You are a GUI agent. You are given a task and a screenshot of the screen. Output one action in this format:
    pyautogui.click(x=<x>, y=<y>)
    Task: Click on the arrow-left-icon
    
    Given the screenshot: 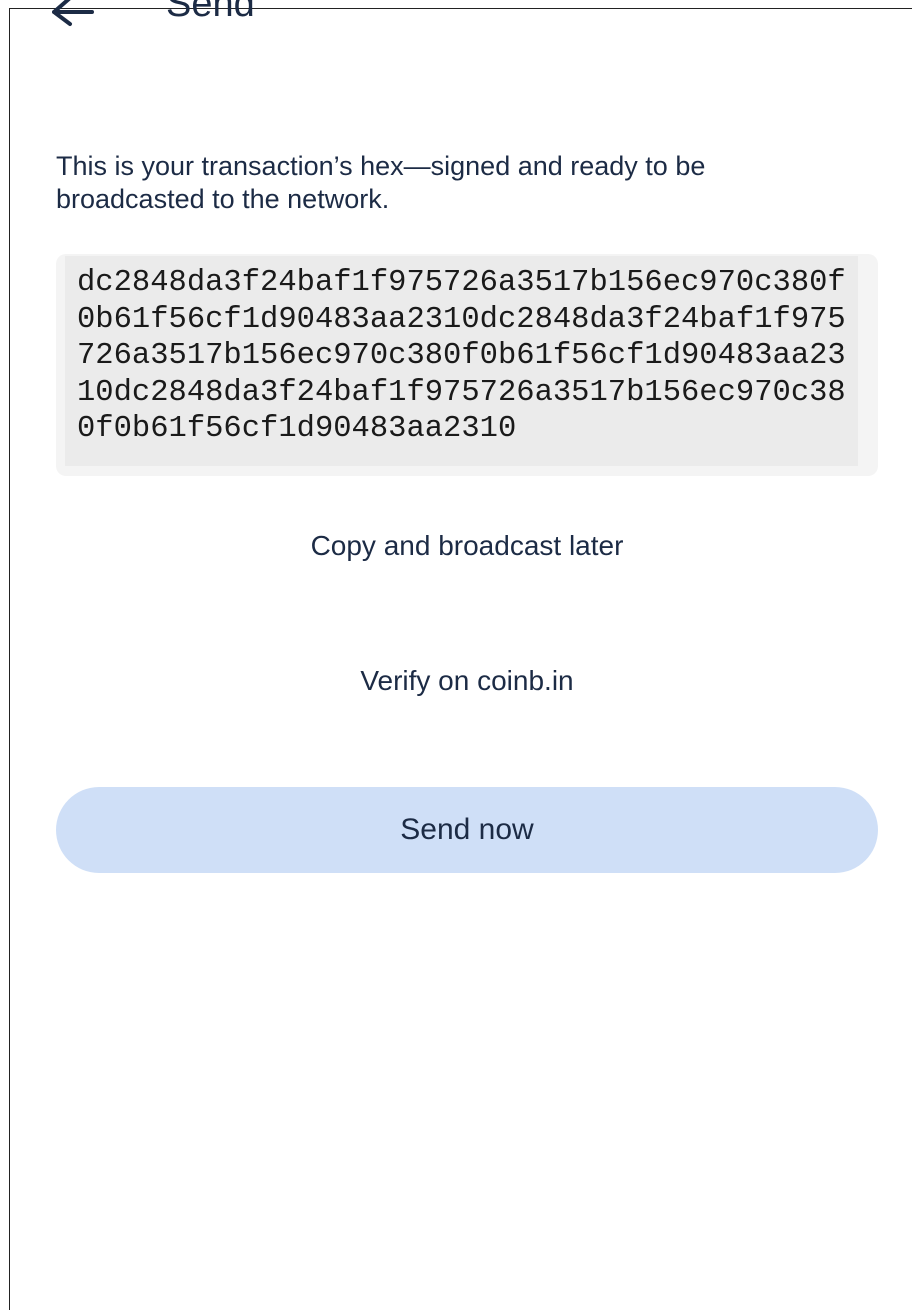 What is the action you would take?
    pyautogui.click(x=74, y=15)
    